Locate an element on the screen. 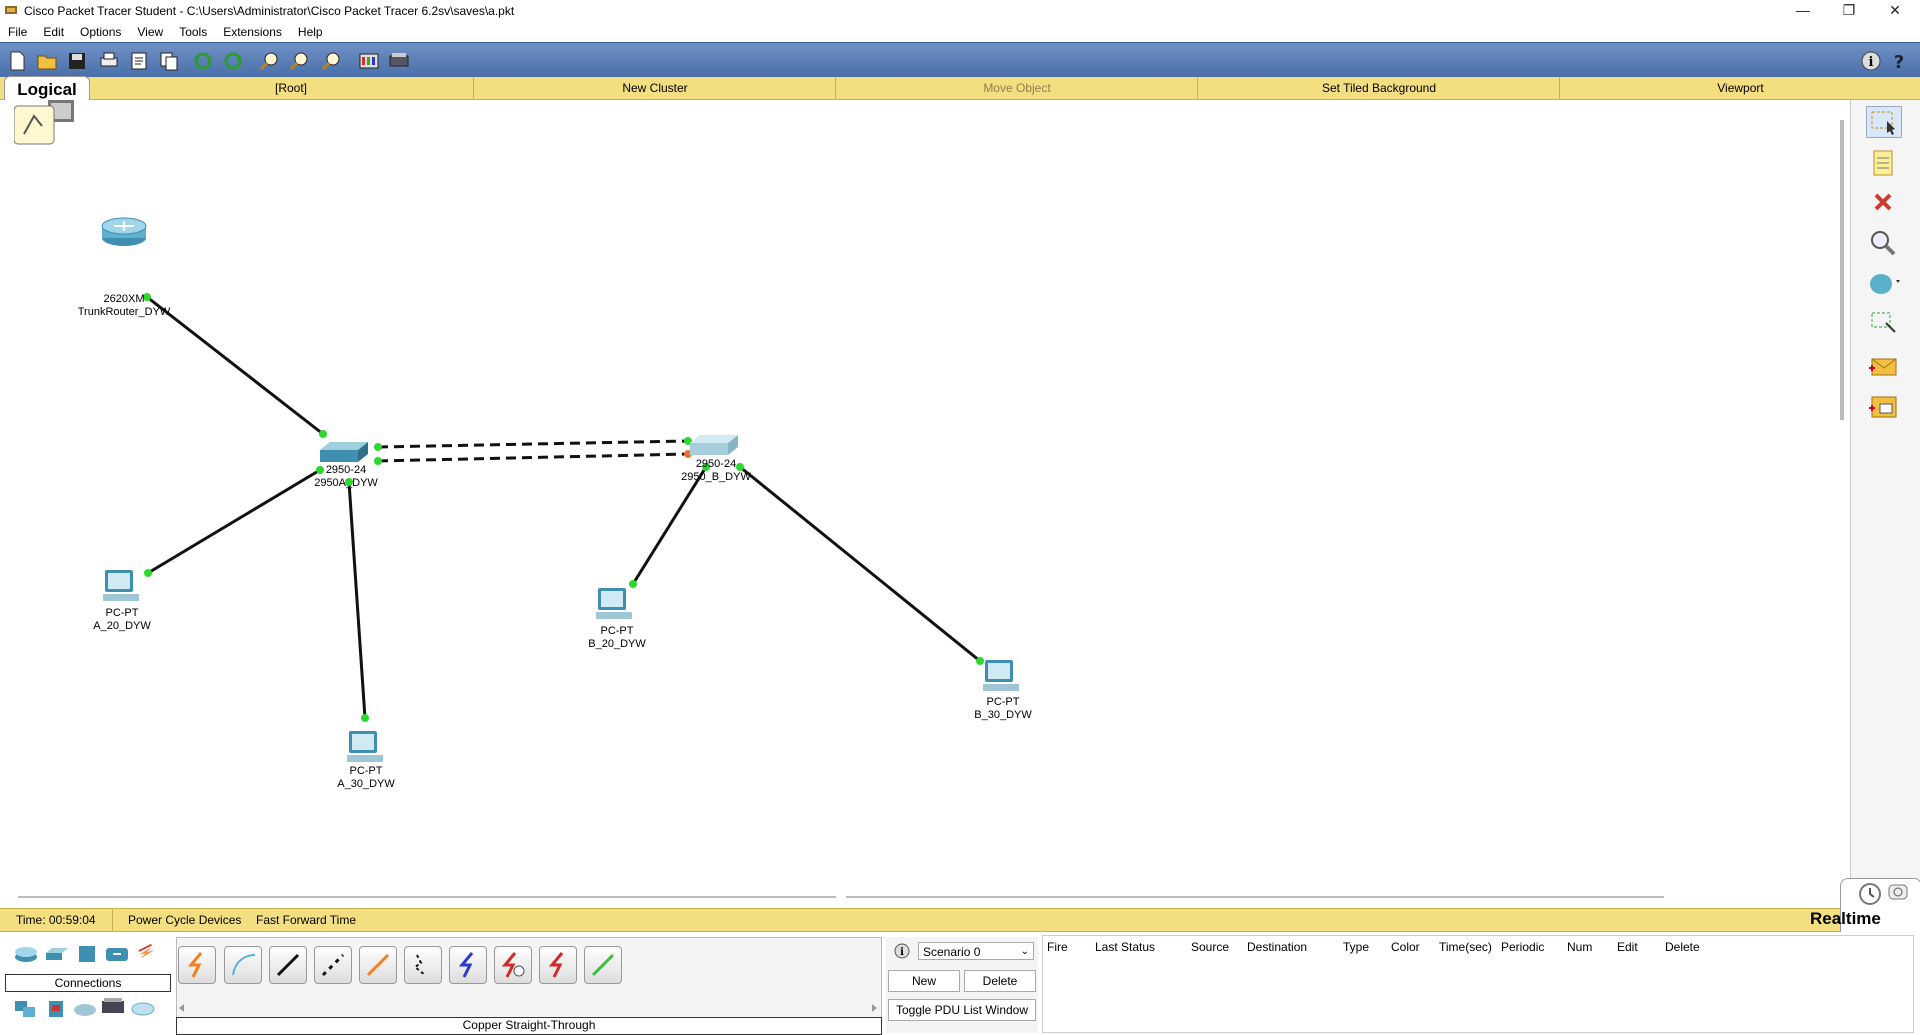 The width and height of the screenshot is (1920, 1035). print-icon is located at coordinates (109, 61).